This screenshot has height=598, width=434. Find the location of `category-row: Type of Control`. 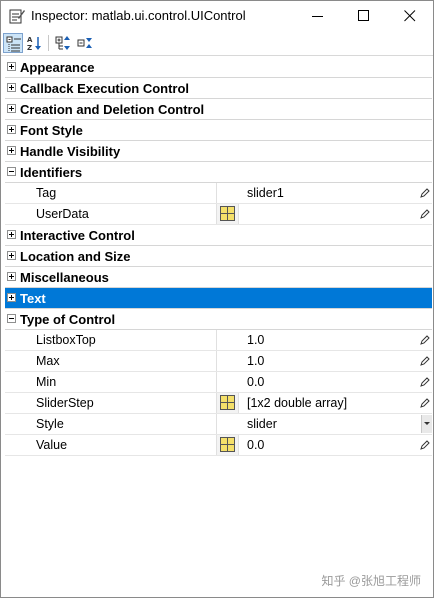

category-row: Type of Control is located at coordinates (218, 319).